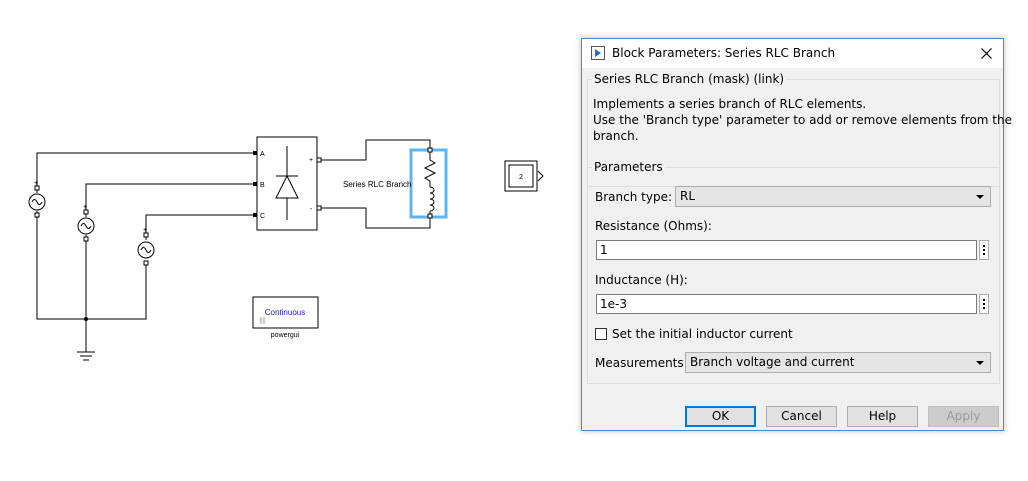 The image size is (1028, 481). I want to click on display-block: 2, so click(524, 176).